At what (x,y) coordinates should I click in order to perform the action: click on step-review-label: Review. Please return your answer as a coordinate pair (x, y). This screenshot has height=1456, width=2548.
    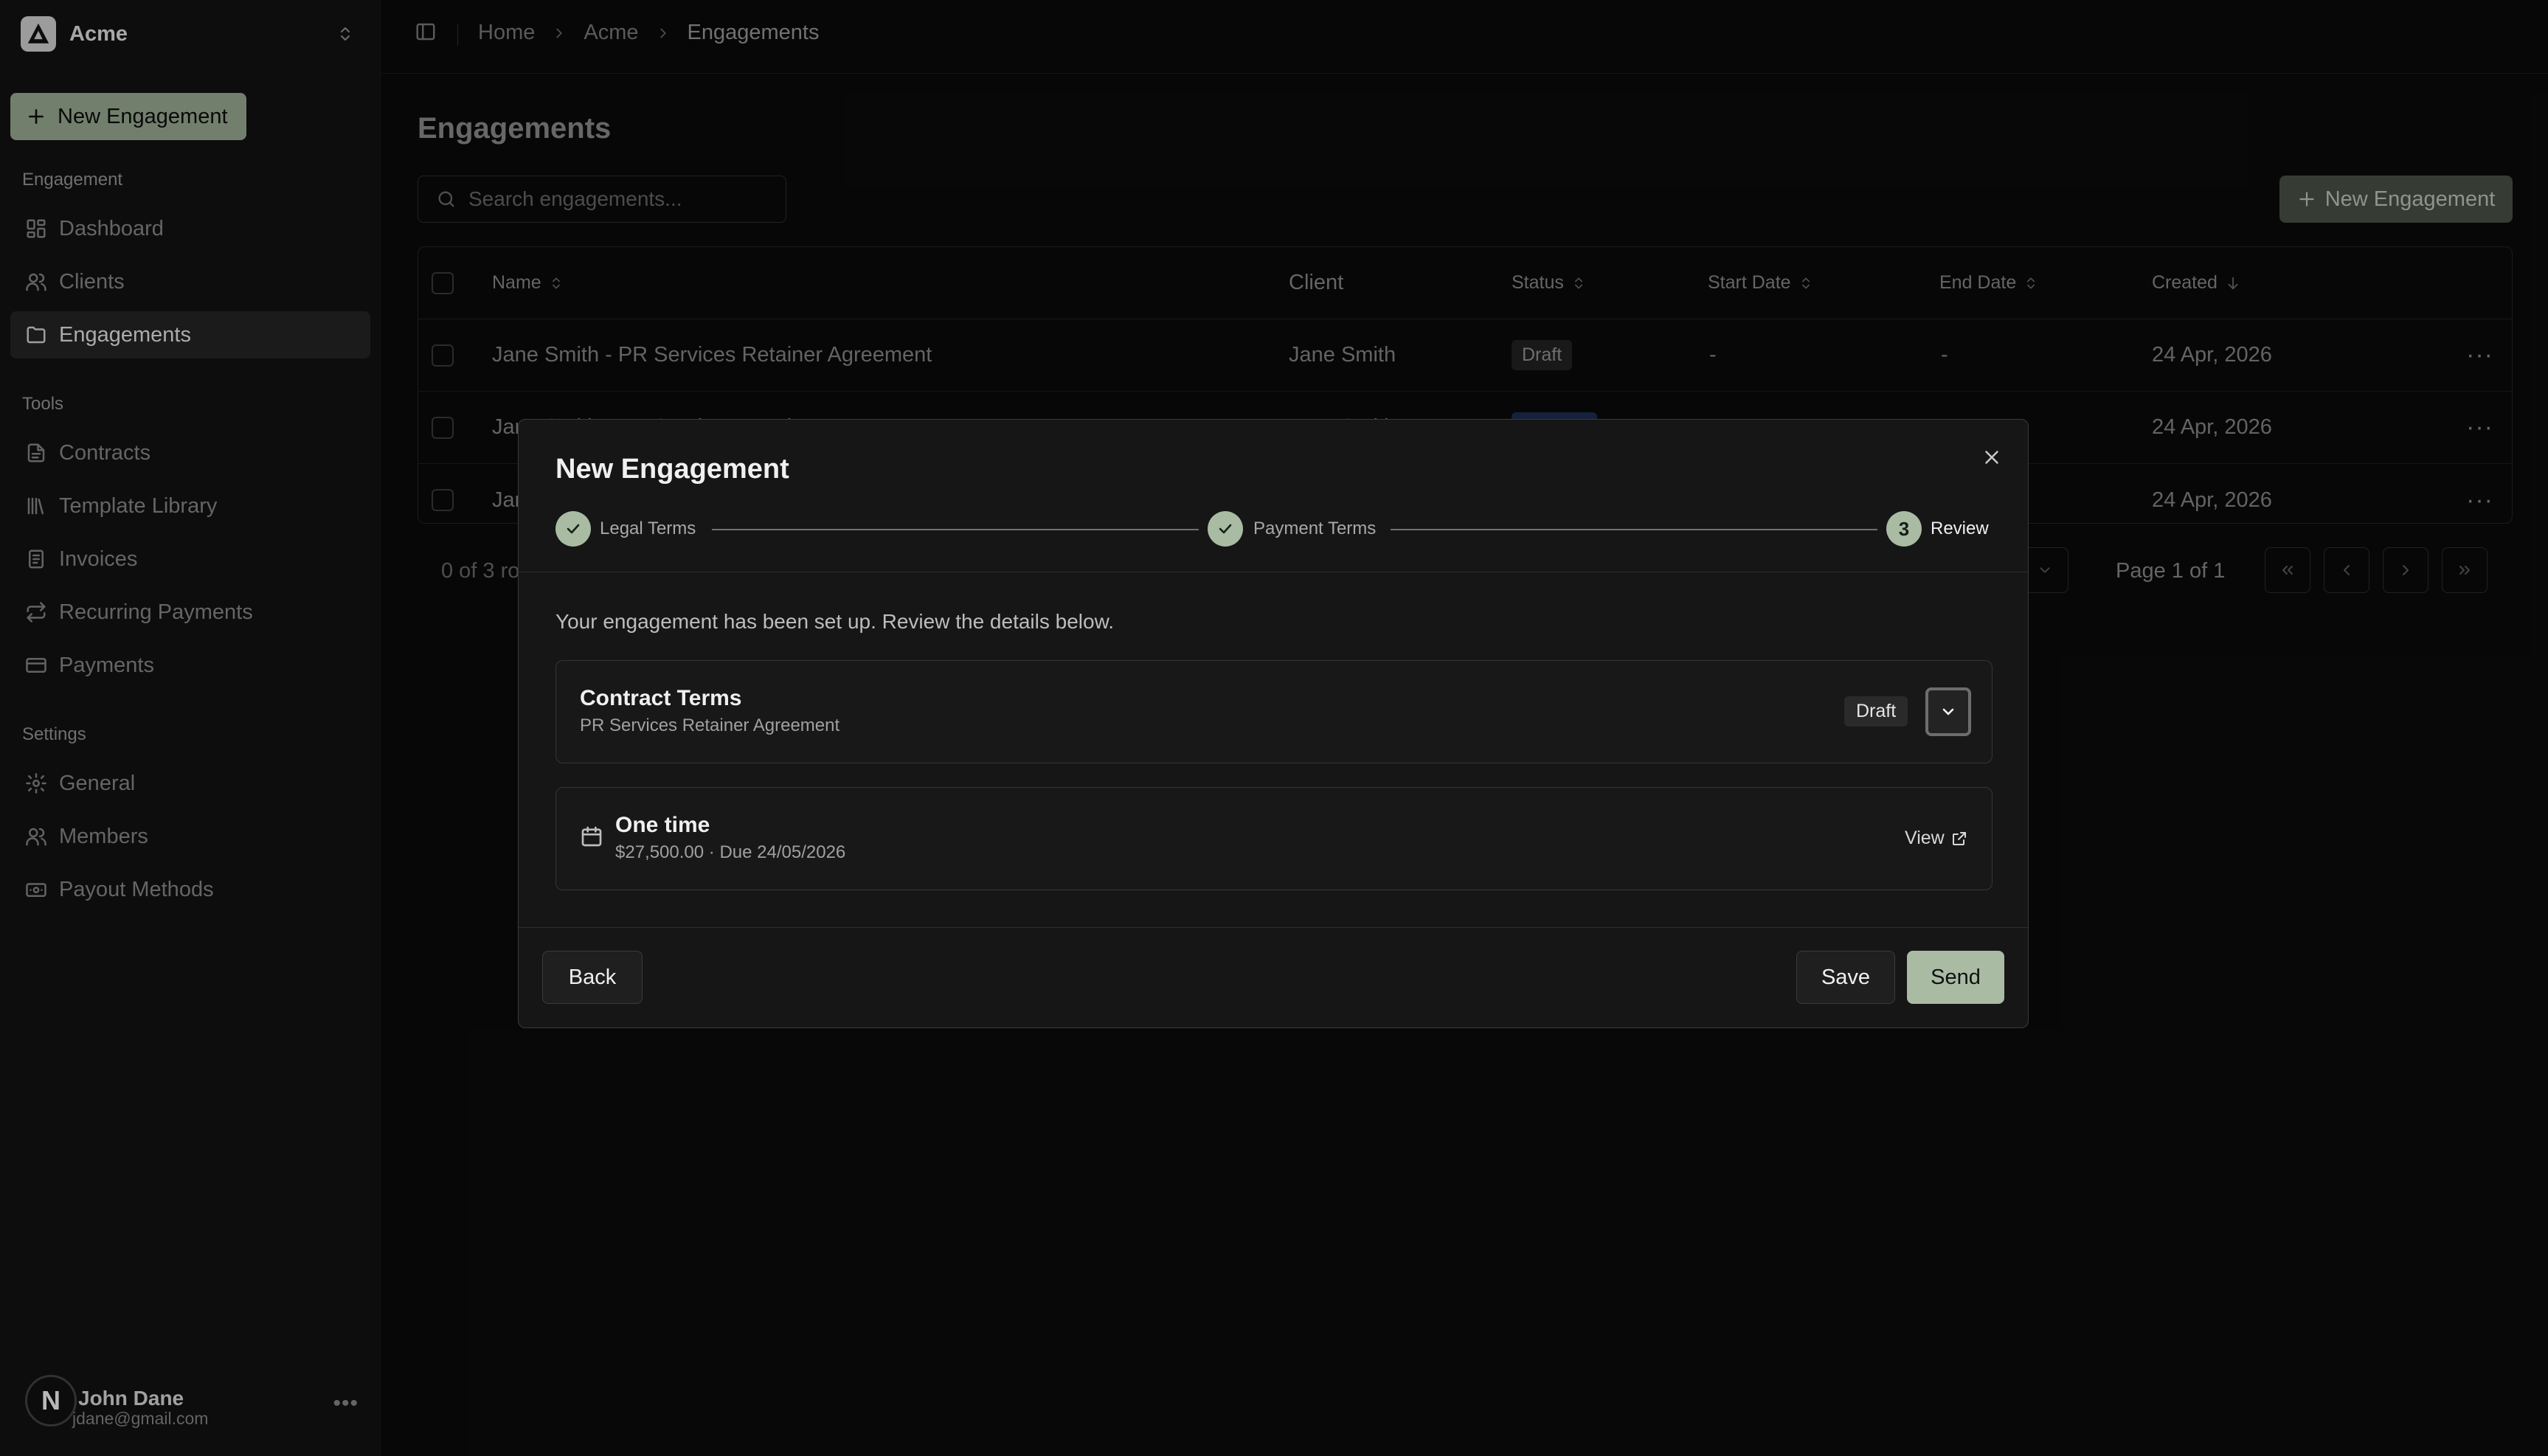
    Looking at the image, I should click on (1960, 528).